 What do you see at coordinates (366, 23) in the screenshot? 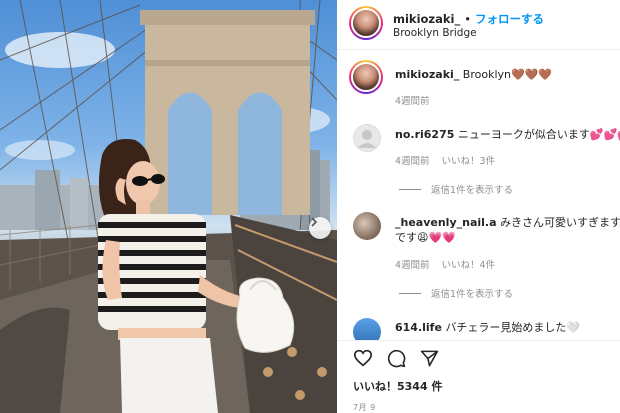
I see `author-avatar` at bounding box center [366, 23].